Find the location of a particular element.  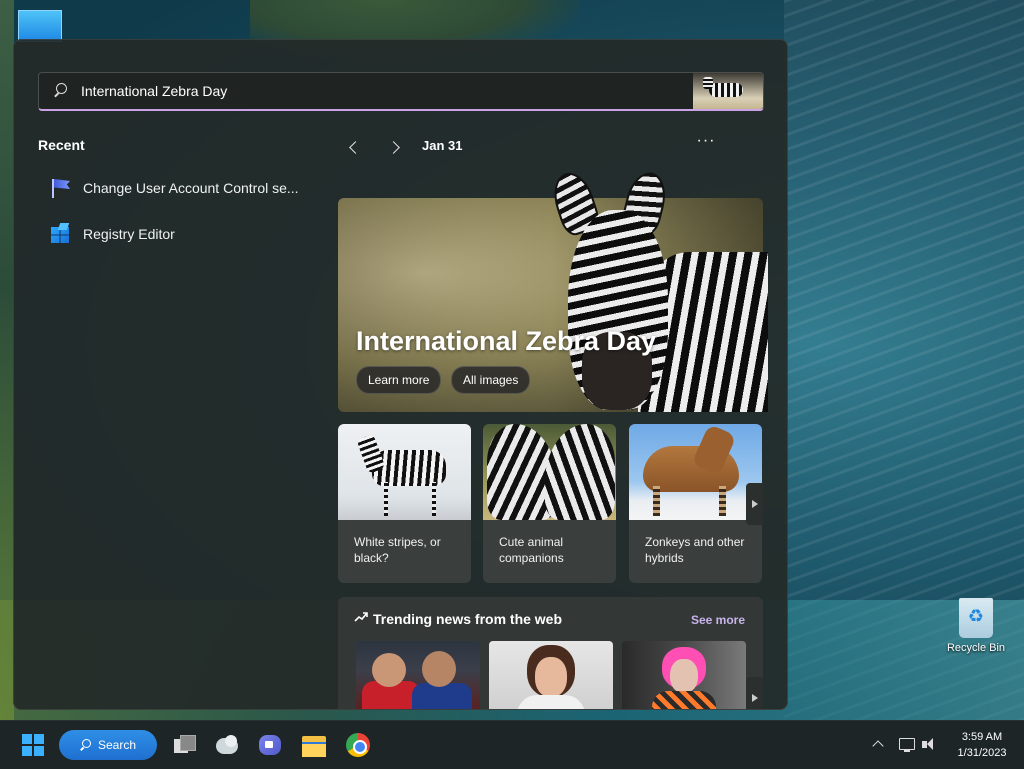

chrome-icon is located at coordinates (358, 745).